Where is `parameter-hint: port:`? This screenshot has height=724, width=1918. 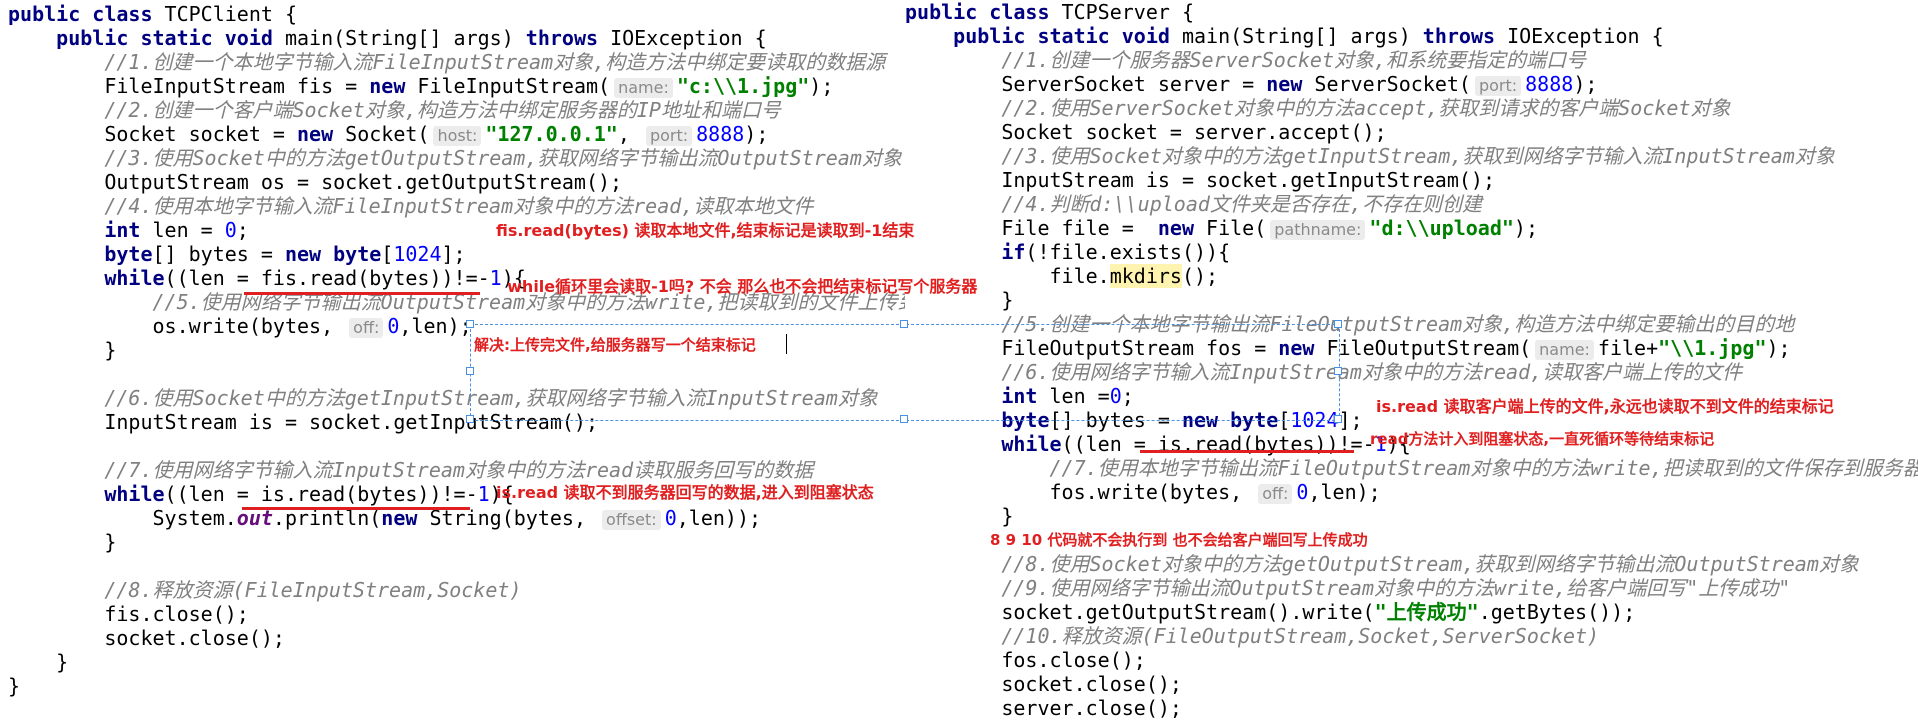 parameter-hint: port: is located at coordinates (1498, 86).